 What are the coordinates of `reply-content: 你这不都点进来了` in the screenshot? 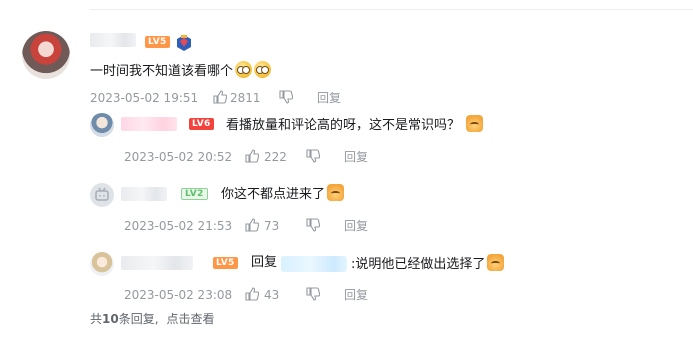 It's located at (273, 194).